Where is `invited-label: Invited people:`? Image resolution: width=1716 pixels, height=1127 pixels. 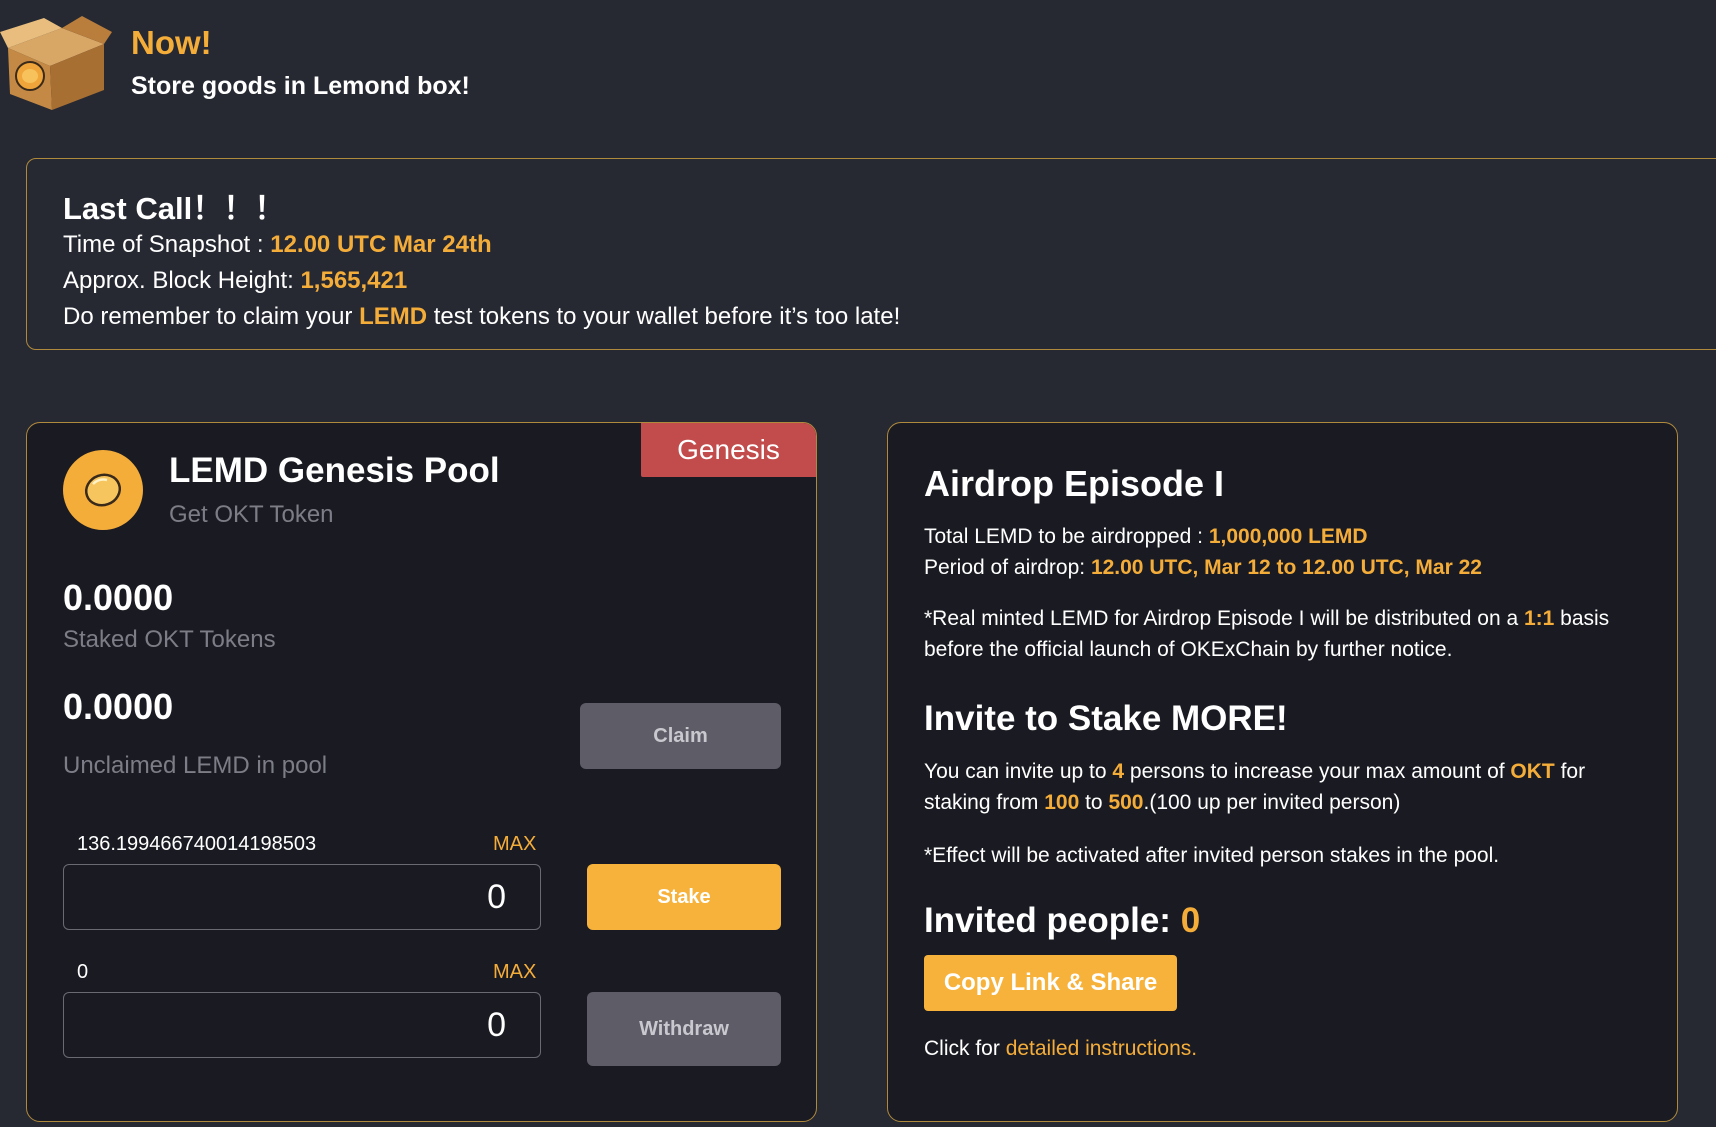
invited-label: Invited people: is located at coordinates (1052, 920).